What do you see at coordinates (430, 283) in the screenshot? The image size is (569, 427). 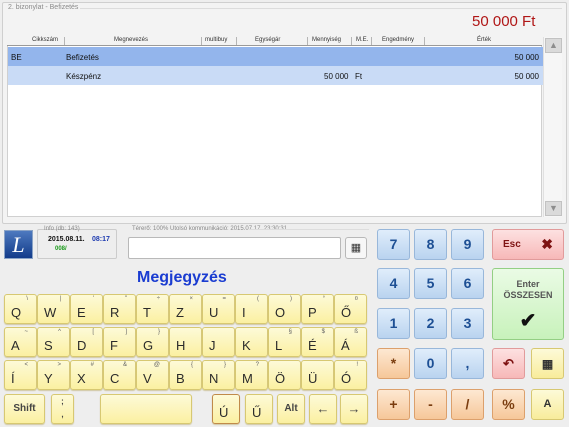 I see `key-5: 5` at bounding box center [430, 283].